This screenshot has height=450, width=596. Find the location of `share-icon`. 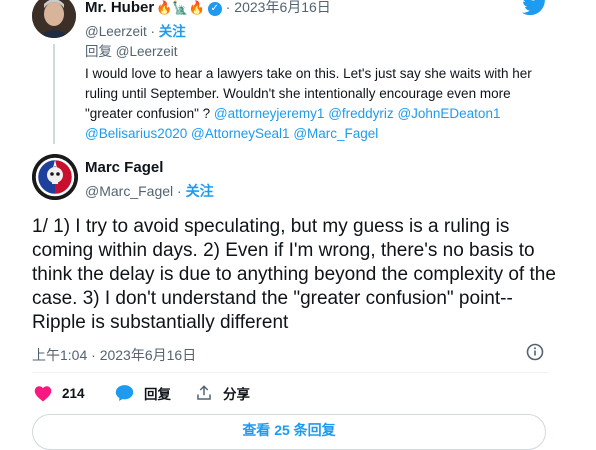

share-icon is located at coordinates (204, 392).